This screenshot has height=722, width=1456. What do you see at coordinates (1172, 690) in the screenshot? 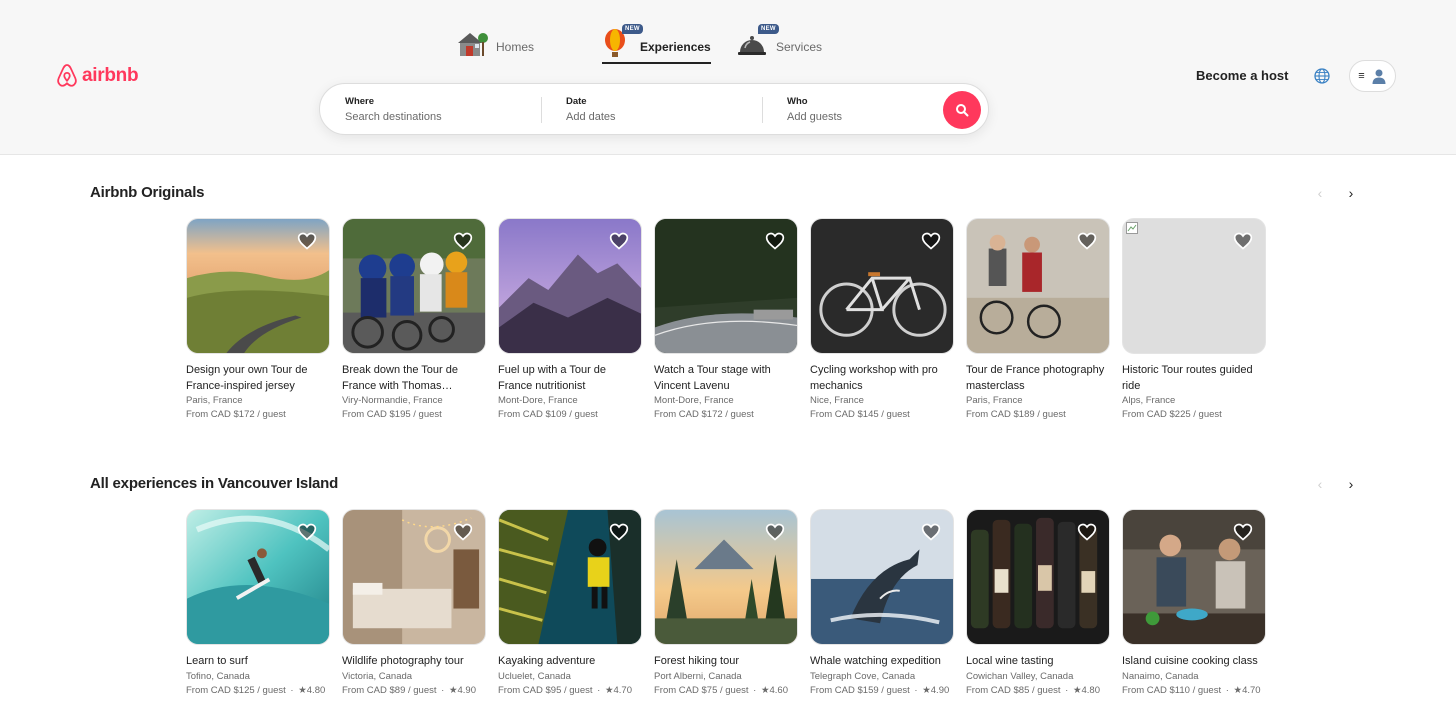
I see `card-price-text: From CAD $110 / guest` at bounding box center [1172, 690].